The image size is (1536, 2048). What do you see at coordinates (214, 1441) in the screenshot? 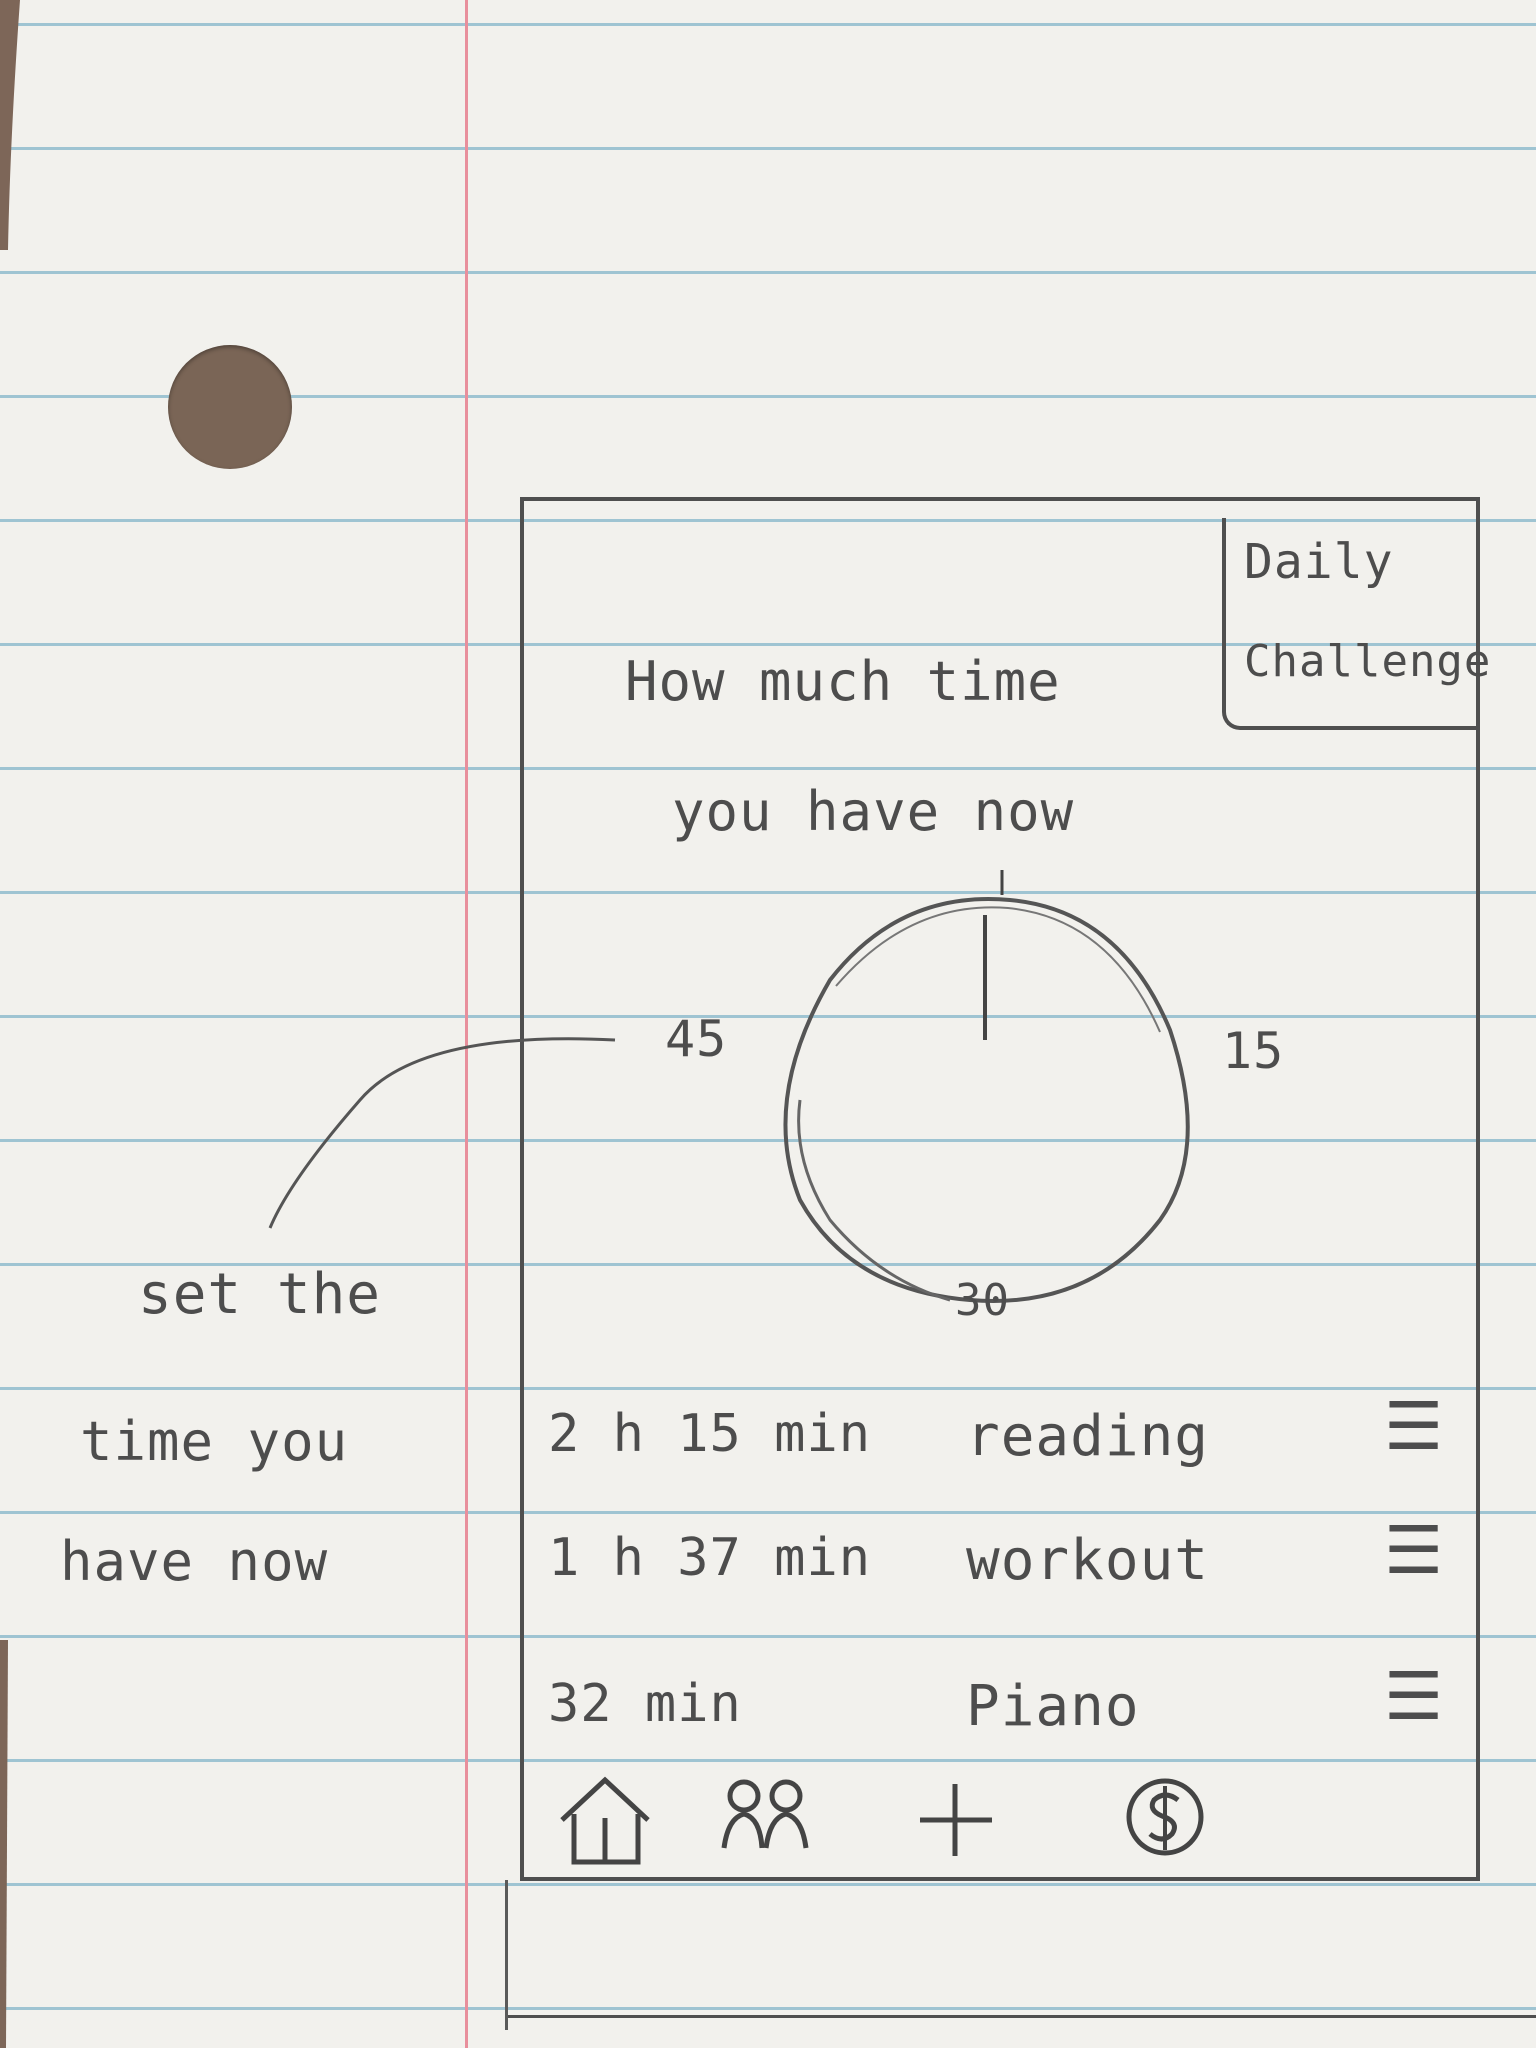
I see `annotation-line2: time you` at bounding box center [214, 1441].